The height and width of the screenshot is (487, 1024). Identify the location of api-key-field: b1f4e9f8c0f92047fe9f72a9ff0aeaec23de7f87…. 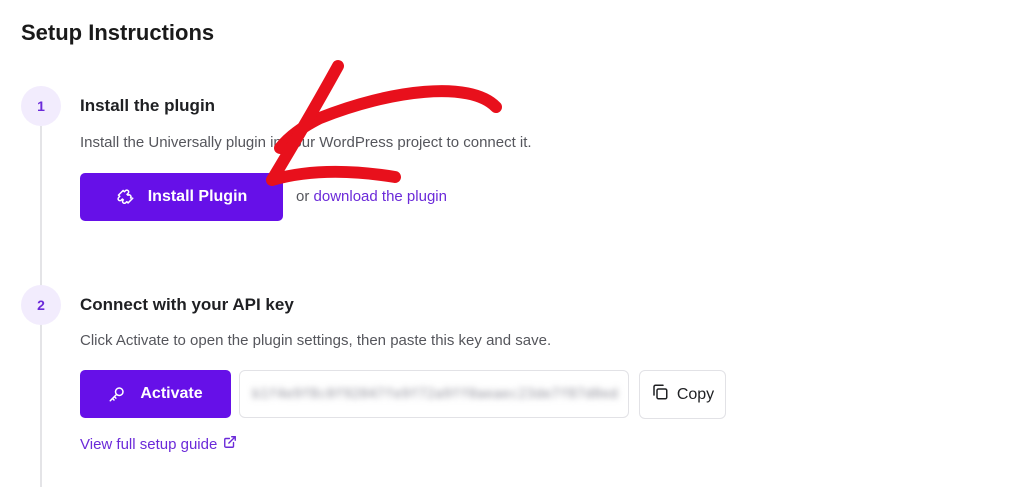
(434, 394).